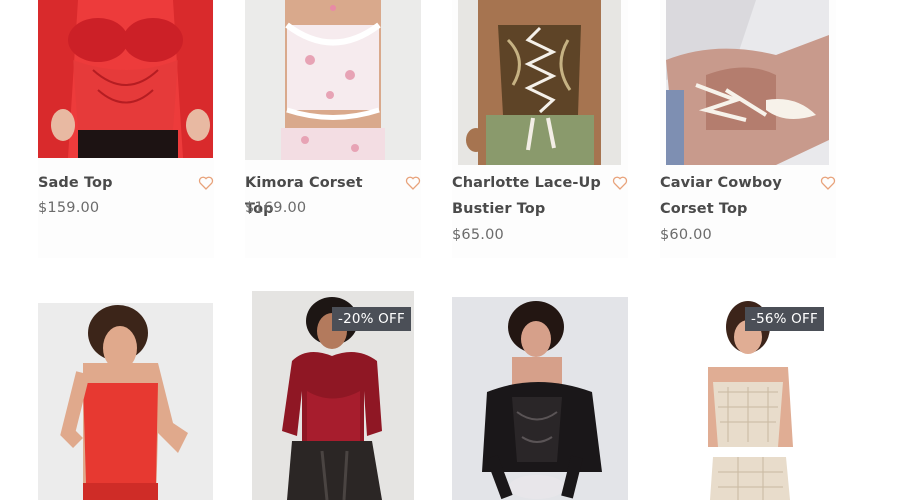  Describe the element at coordinates (478, 235) in the screenshot. I see `product-price: $65.00` at that location.